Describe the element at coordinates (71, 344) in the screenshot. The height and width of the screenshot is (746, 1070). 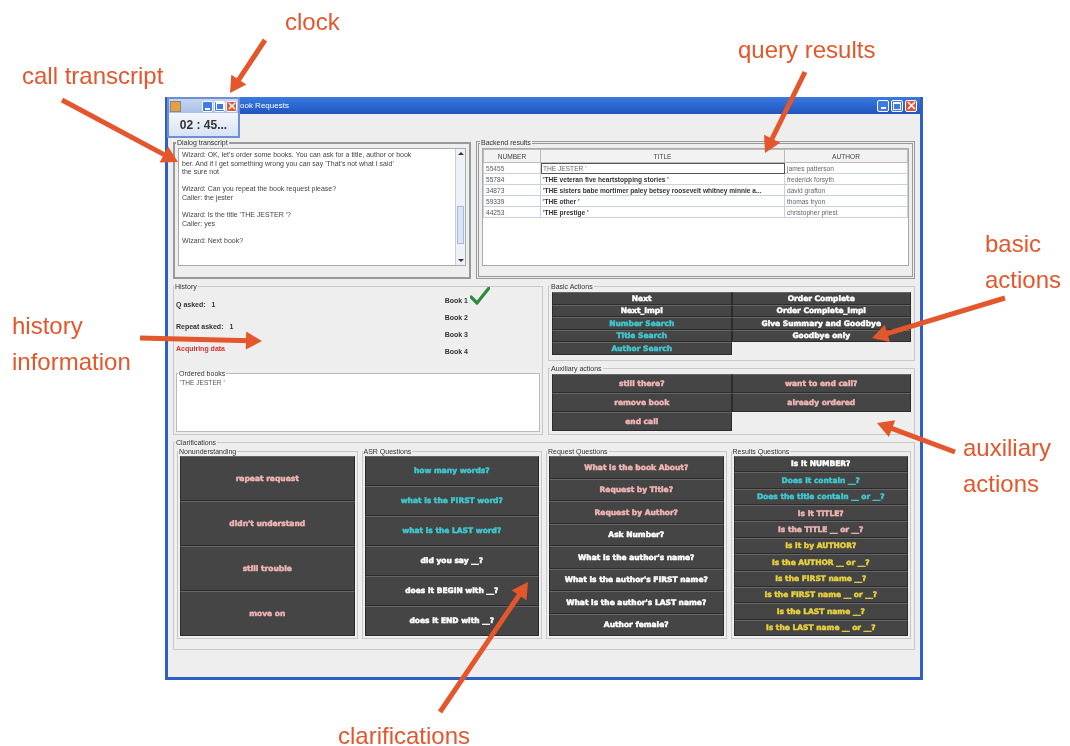
I see `annotation-label: history information` at that location.